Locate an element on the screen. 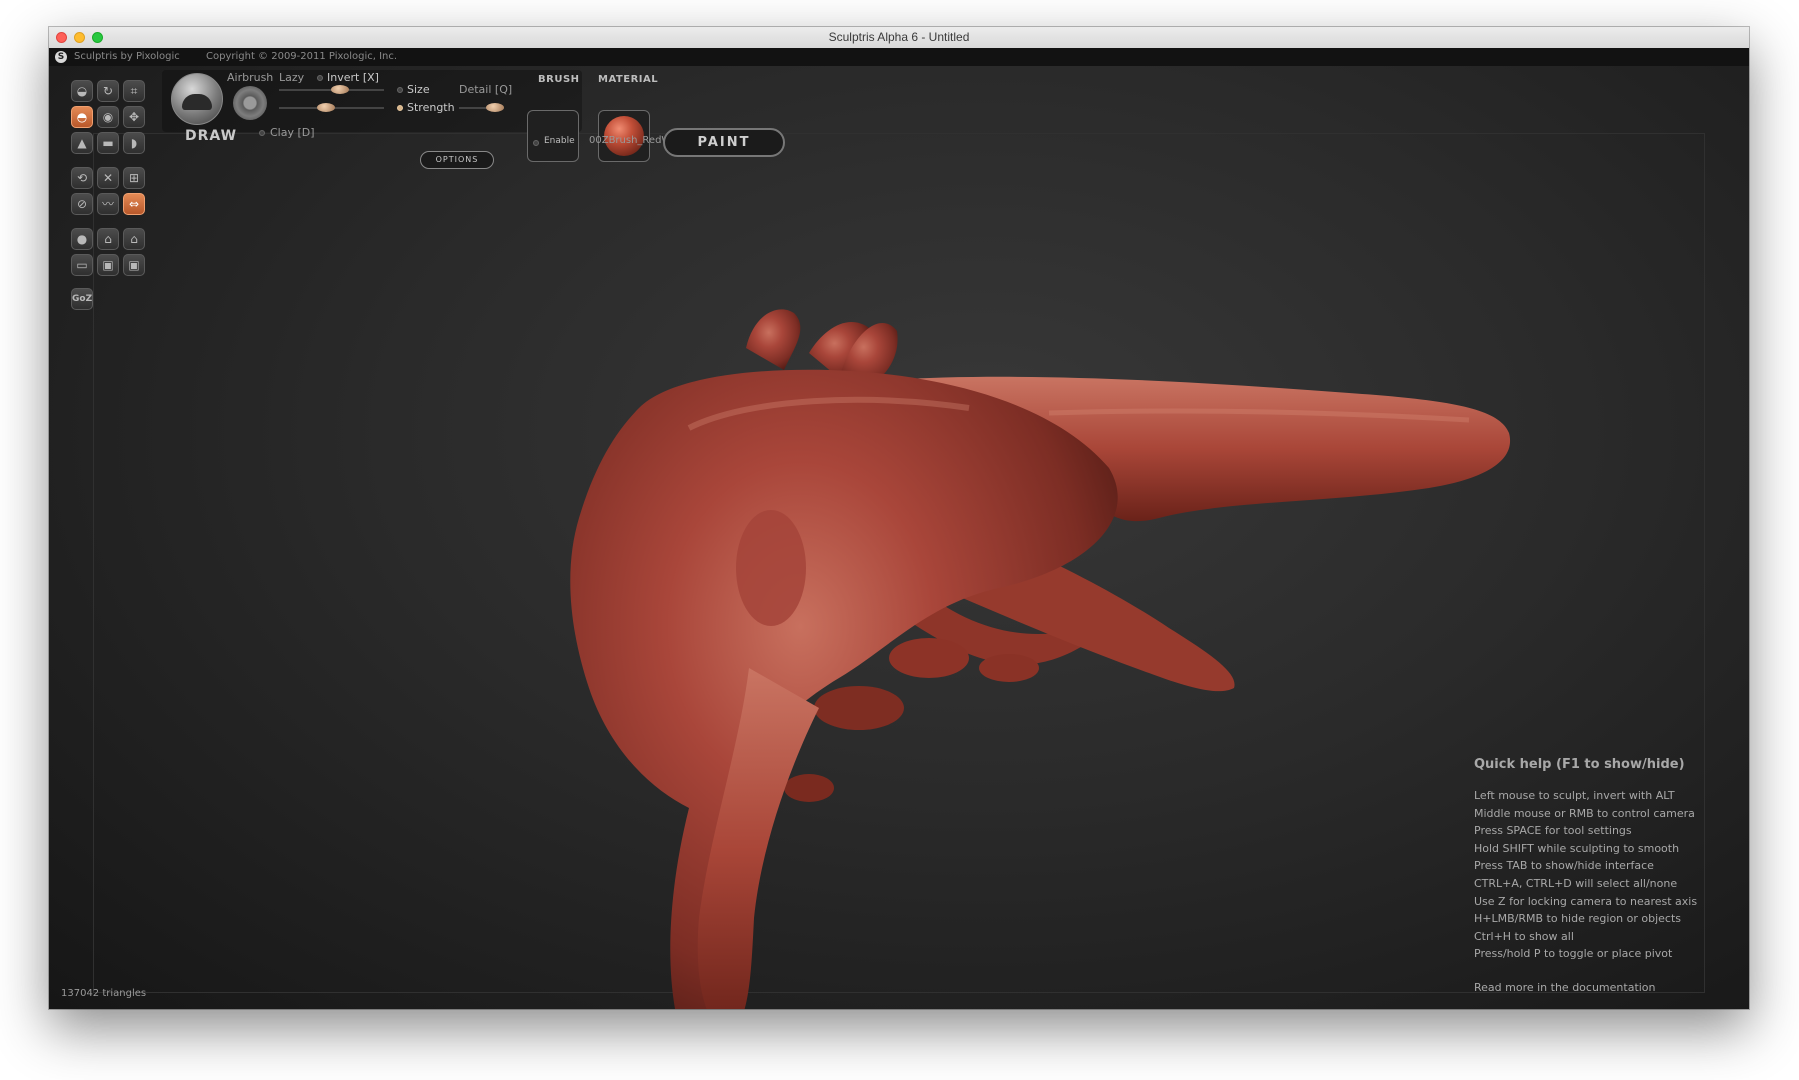  options-button: OPTIONS is located at coordinates (457, 160).